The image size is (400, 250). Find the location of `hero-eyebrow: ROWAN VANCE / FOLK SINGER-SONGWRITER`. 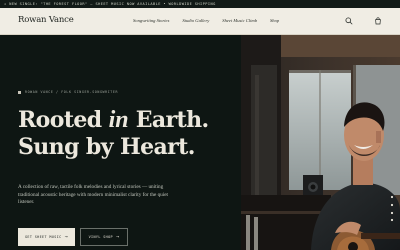

hero-eyebrow: ROWAN VANCE / FOLK SINGER-SONGWRITER is located at coordinates (68, 92).